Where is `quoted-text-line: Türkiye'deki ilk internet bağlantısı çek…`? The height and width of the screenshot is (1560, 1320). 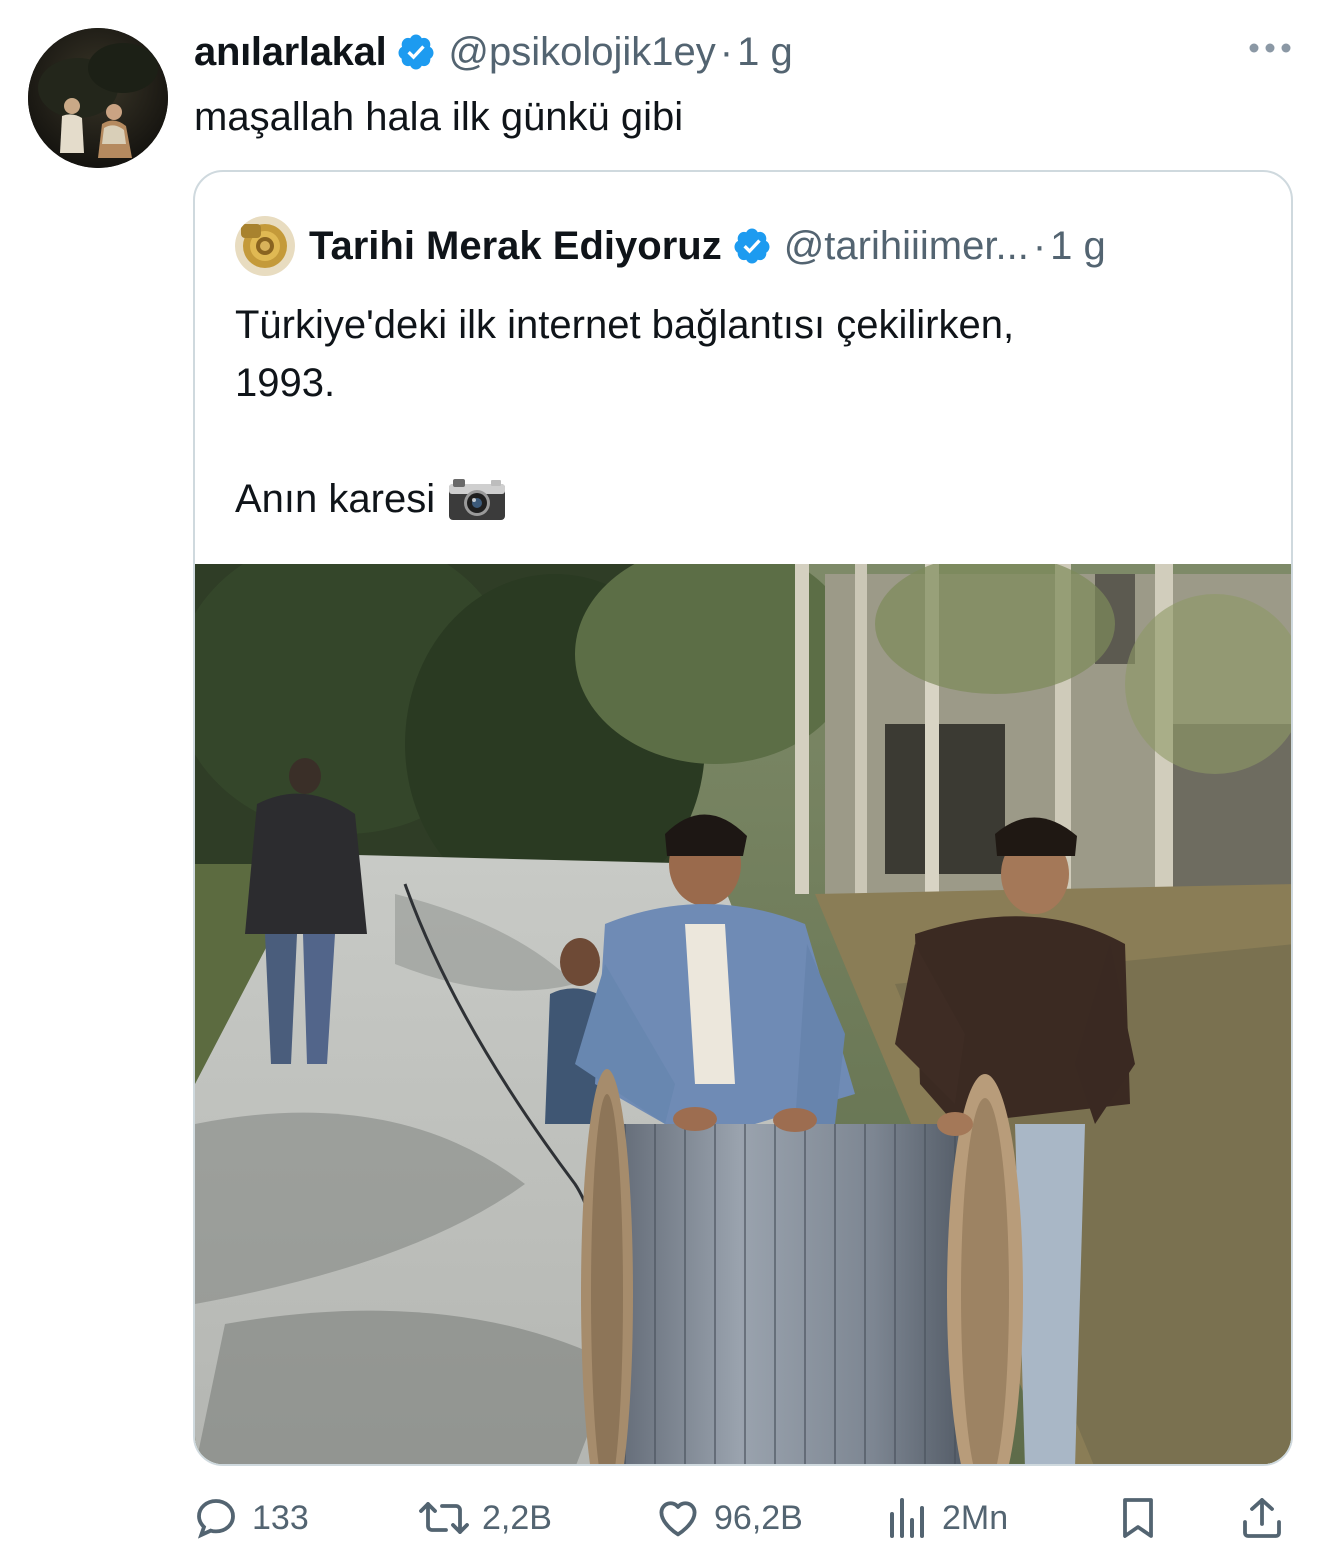
quoted-text-line: Türkiye'deki ilk internet bağlantısı çek… is located at coordinates (625, 325).